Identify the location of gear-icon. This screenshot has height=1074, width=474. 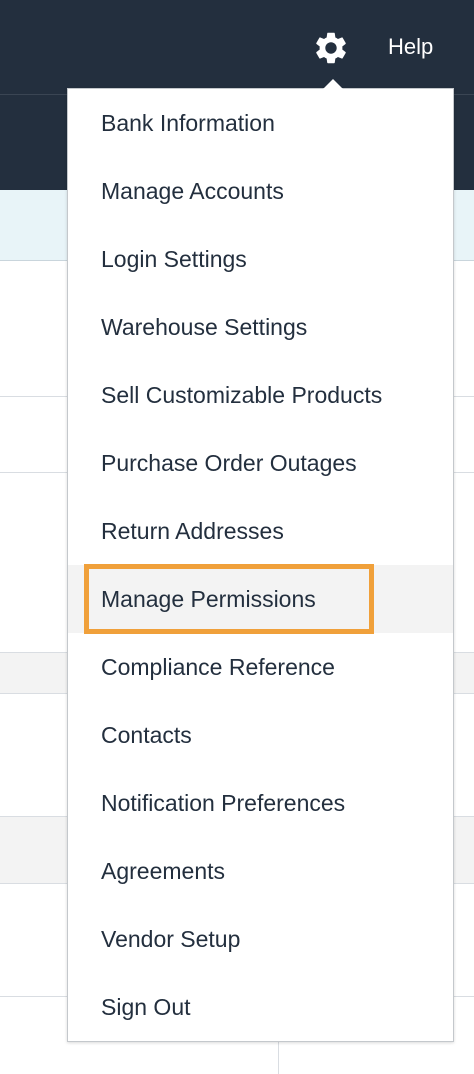
(331, 48).